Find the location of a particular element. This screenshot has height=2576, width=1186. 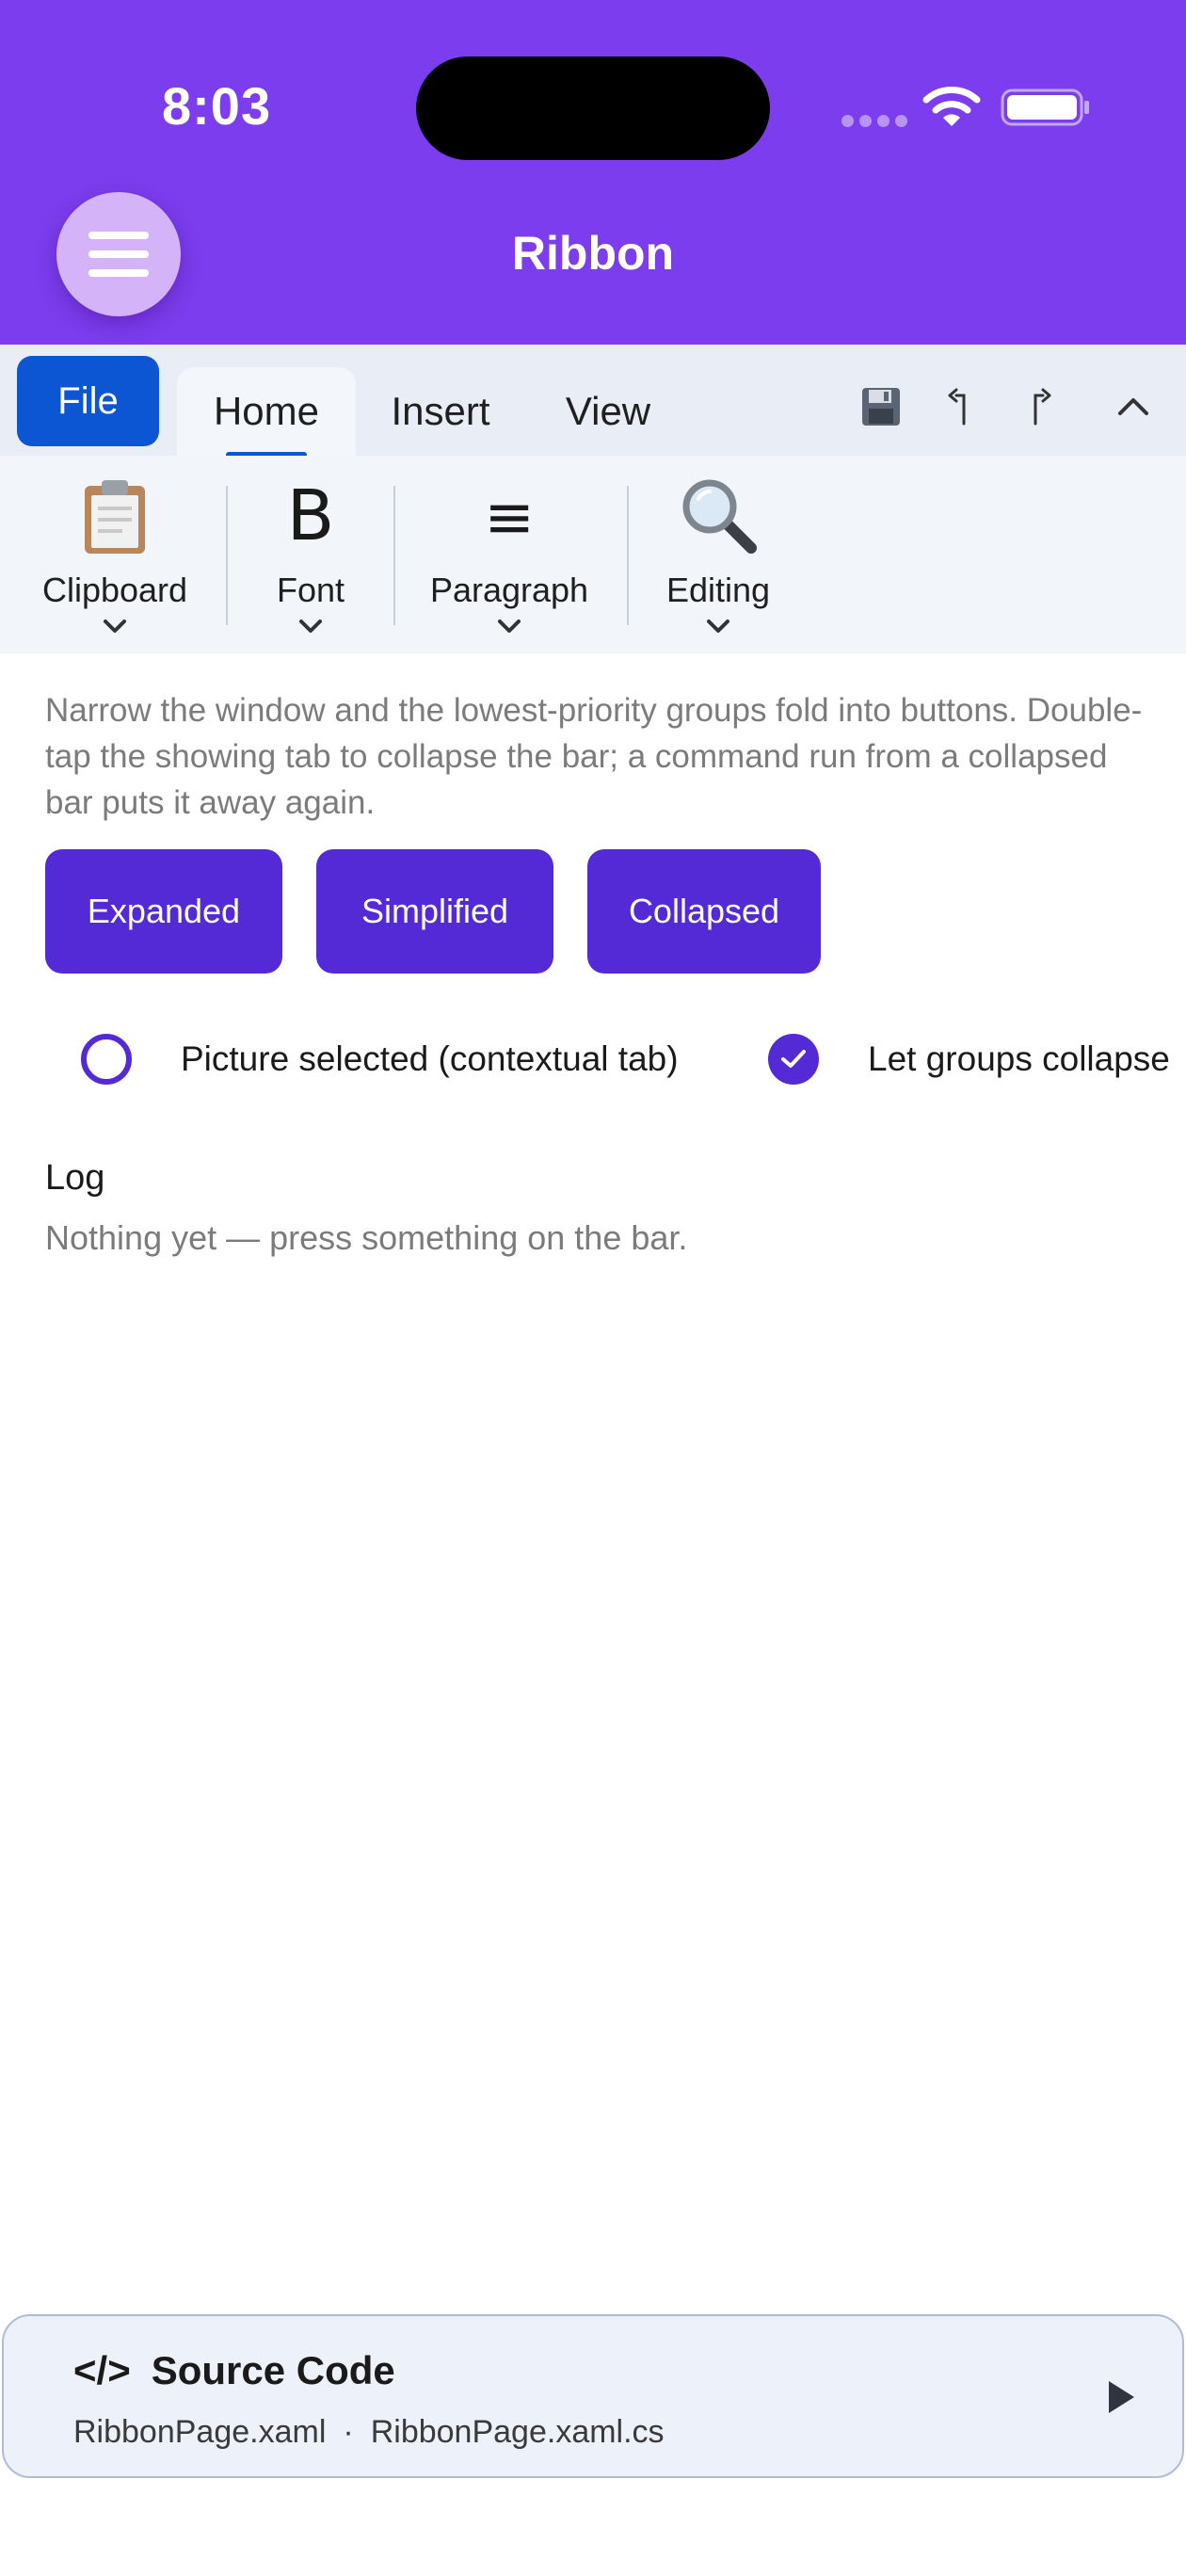

group-editing: Editing is located at coordinates (718, 554).